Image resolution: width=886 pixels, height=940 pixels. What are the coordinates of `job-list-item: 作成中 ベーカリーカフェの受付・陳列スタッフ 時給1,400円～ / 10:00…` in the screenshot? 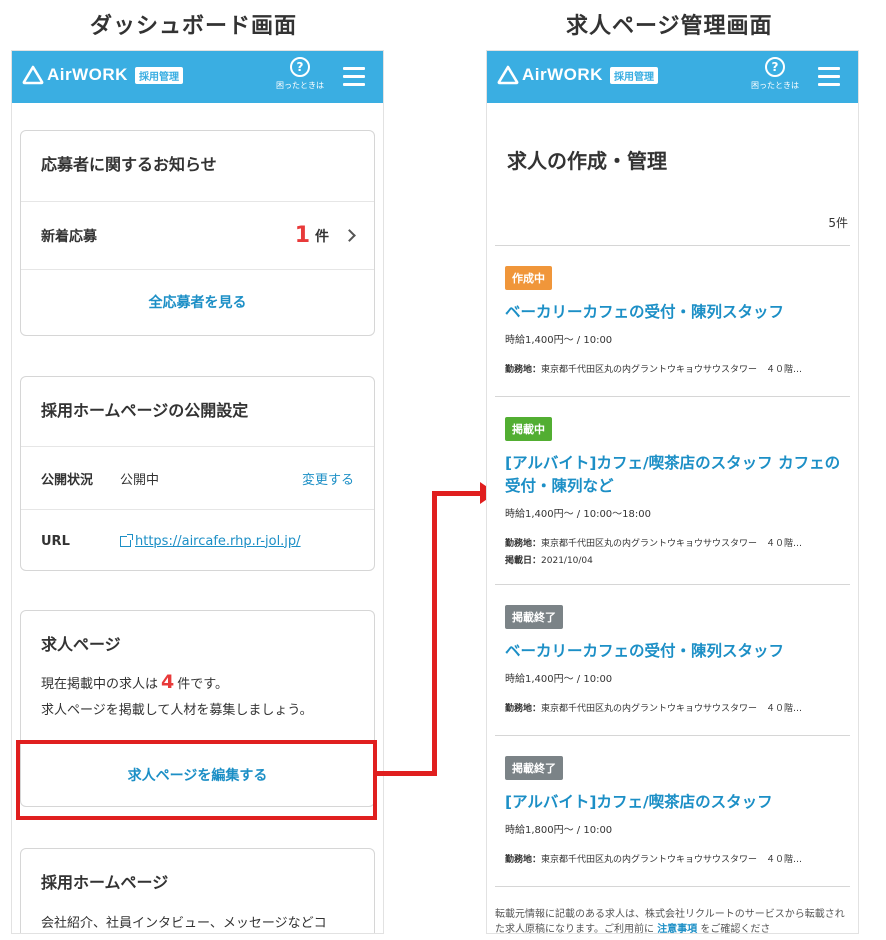 It's located at (675, 320).